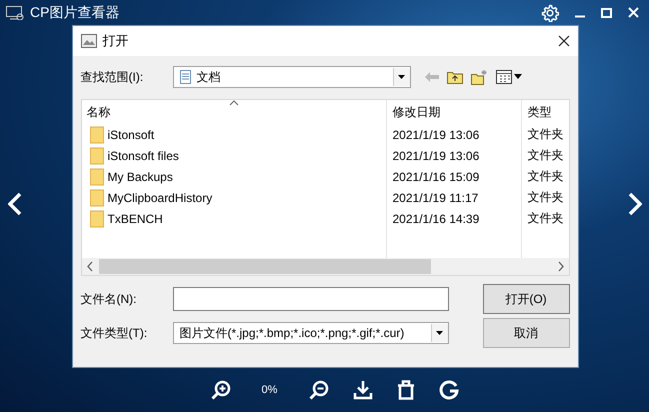 The image size is (649, 412). What do you see at coordinates (234, 112) in the screenshot?
I see `column-header: 名称` at bounding box center [234, 112].